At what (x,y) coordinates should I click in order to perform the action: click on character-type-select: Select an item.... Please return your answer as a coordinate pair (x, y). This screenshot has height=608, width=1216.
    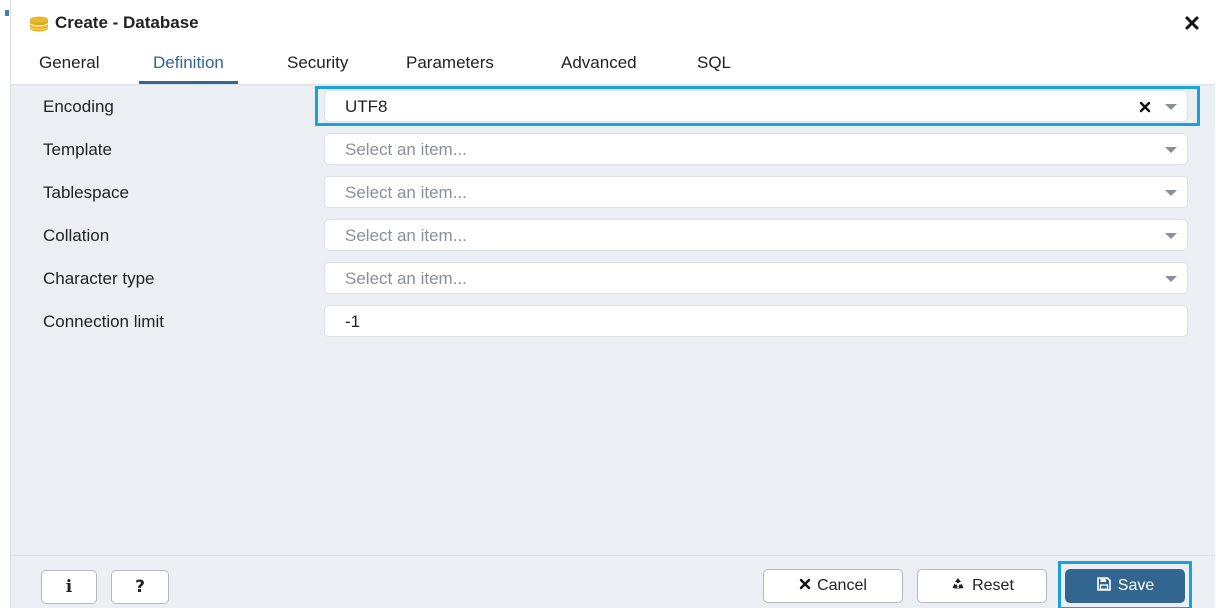
    Looking at the image, I should click on (756, 278).